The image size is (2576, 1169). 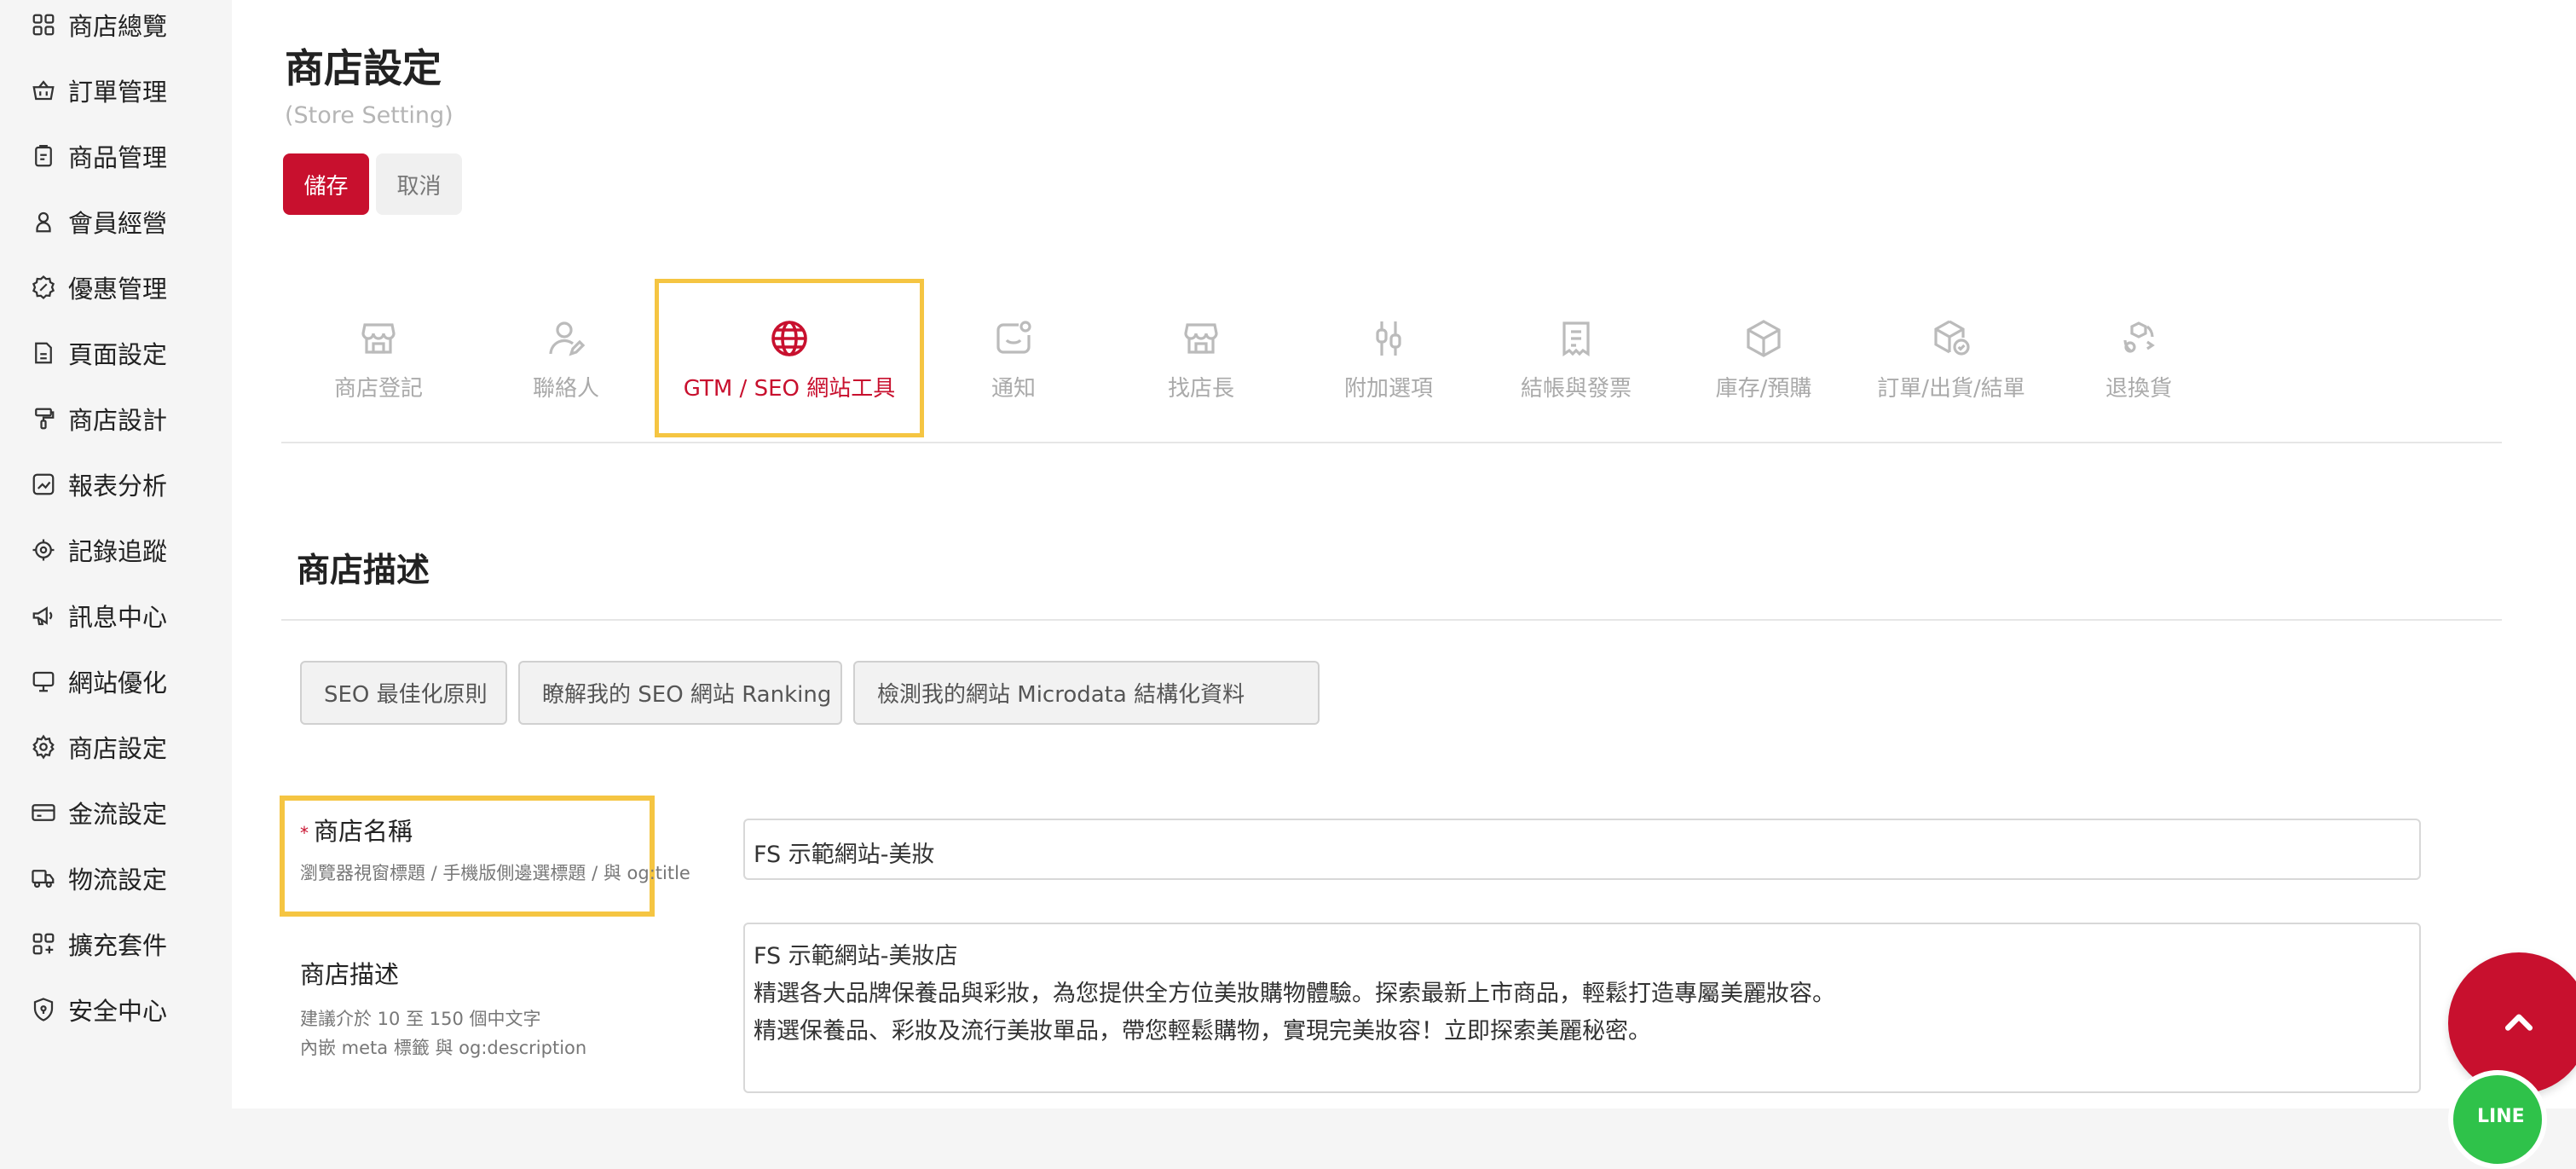 I want to click on exchange-icon, so click(x=2139, y=337).